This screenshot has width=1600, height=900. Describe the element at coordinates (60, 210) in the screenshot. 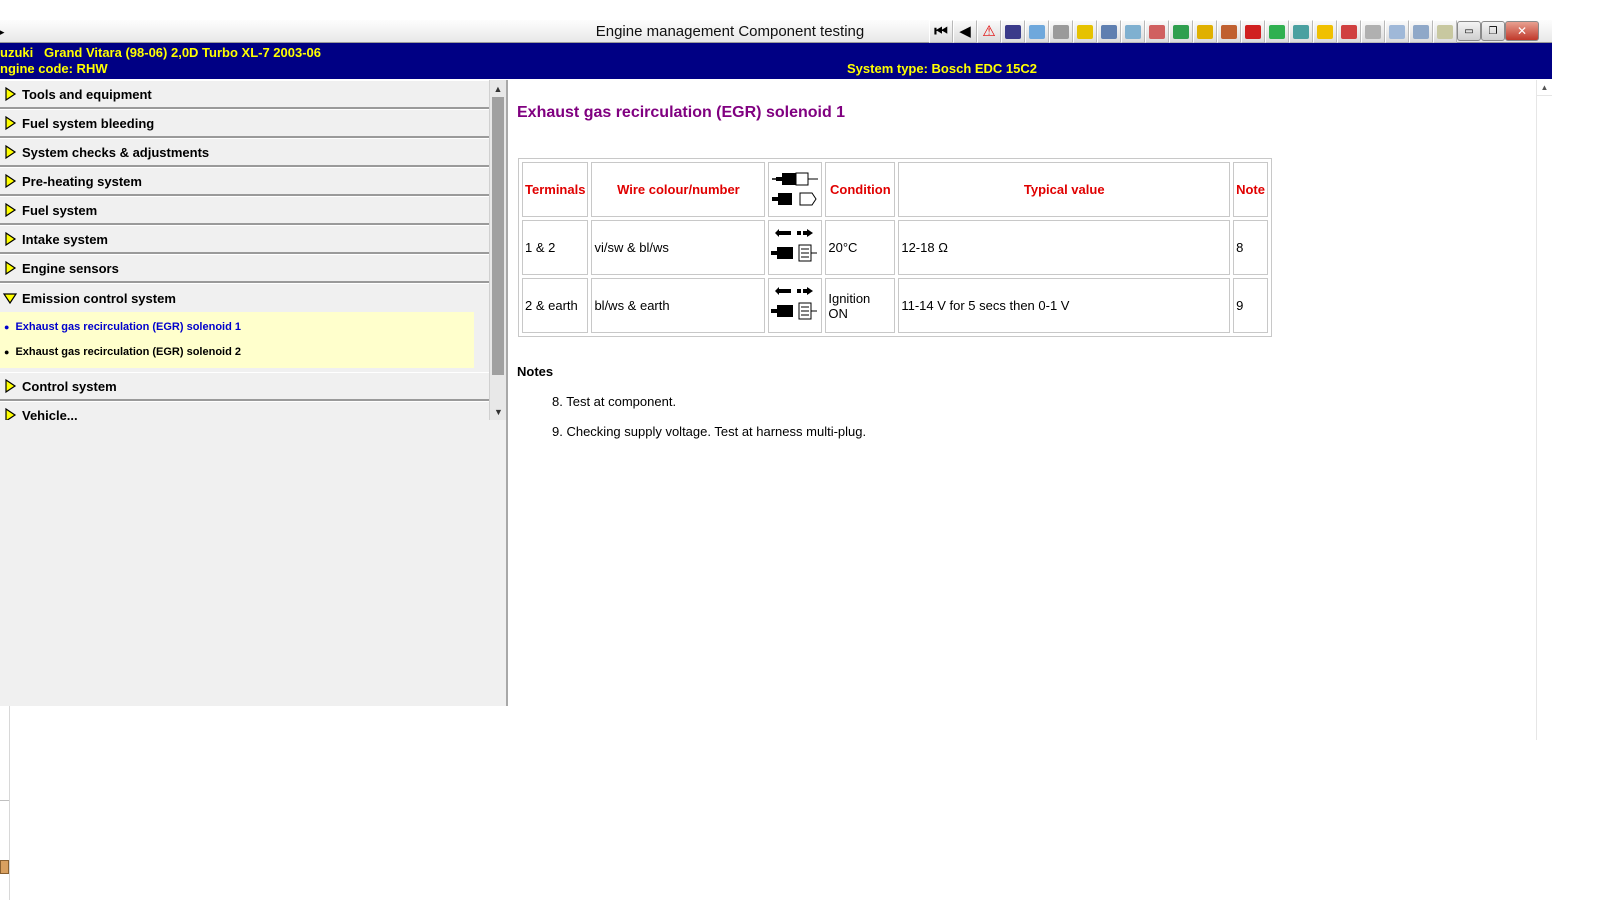

I see `nav-section-label: Fuel system` at that location.